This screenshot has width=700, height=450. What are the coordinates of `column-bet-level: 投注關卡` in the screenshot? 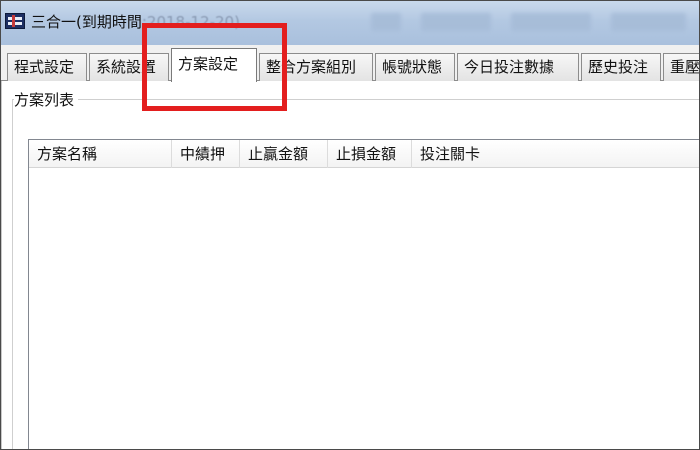 It's located at (555, 154).